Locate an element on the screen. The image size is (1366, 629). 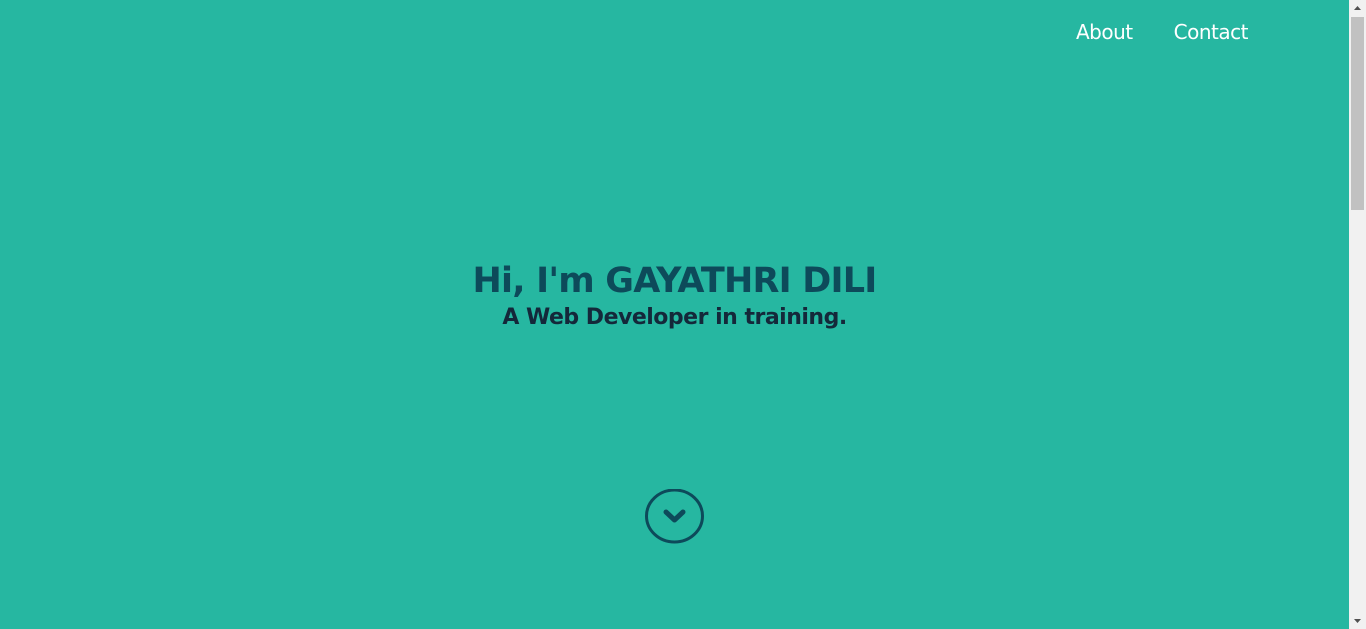
hero-subtitle: A Web Developer in training. is located at coordinates (674, 317).